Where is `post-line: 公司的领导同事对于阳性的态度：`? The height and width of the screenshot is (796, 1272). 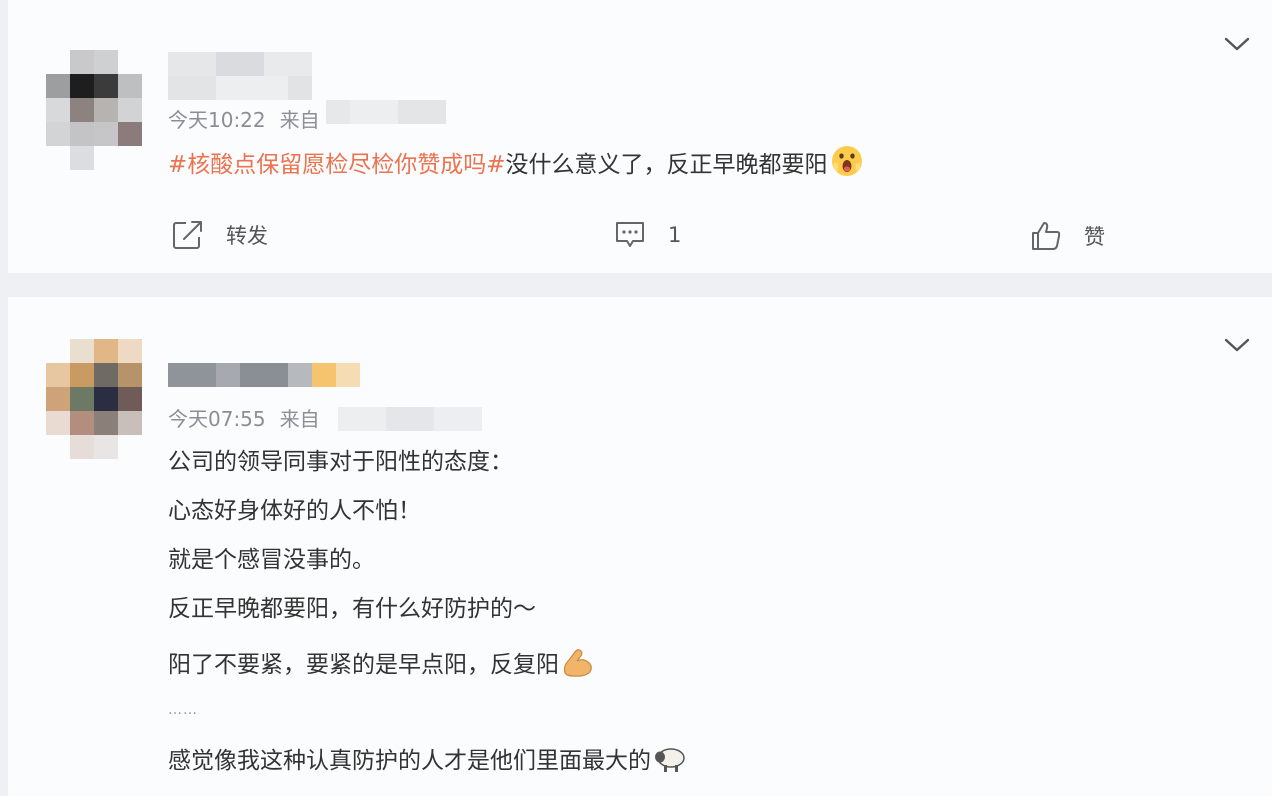 post-line: 公司的领导同事对于阳性的态度： is located at coordinates (340, 462).